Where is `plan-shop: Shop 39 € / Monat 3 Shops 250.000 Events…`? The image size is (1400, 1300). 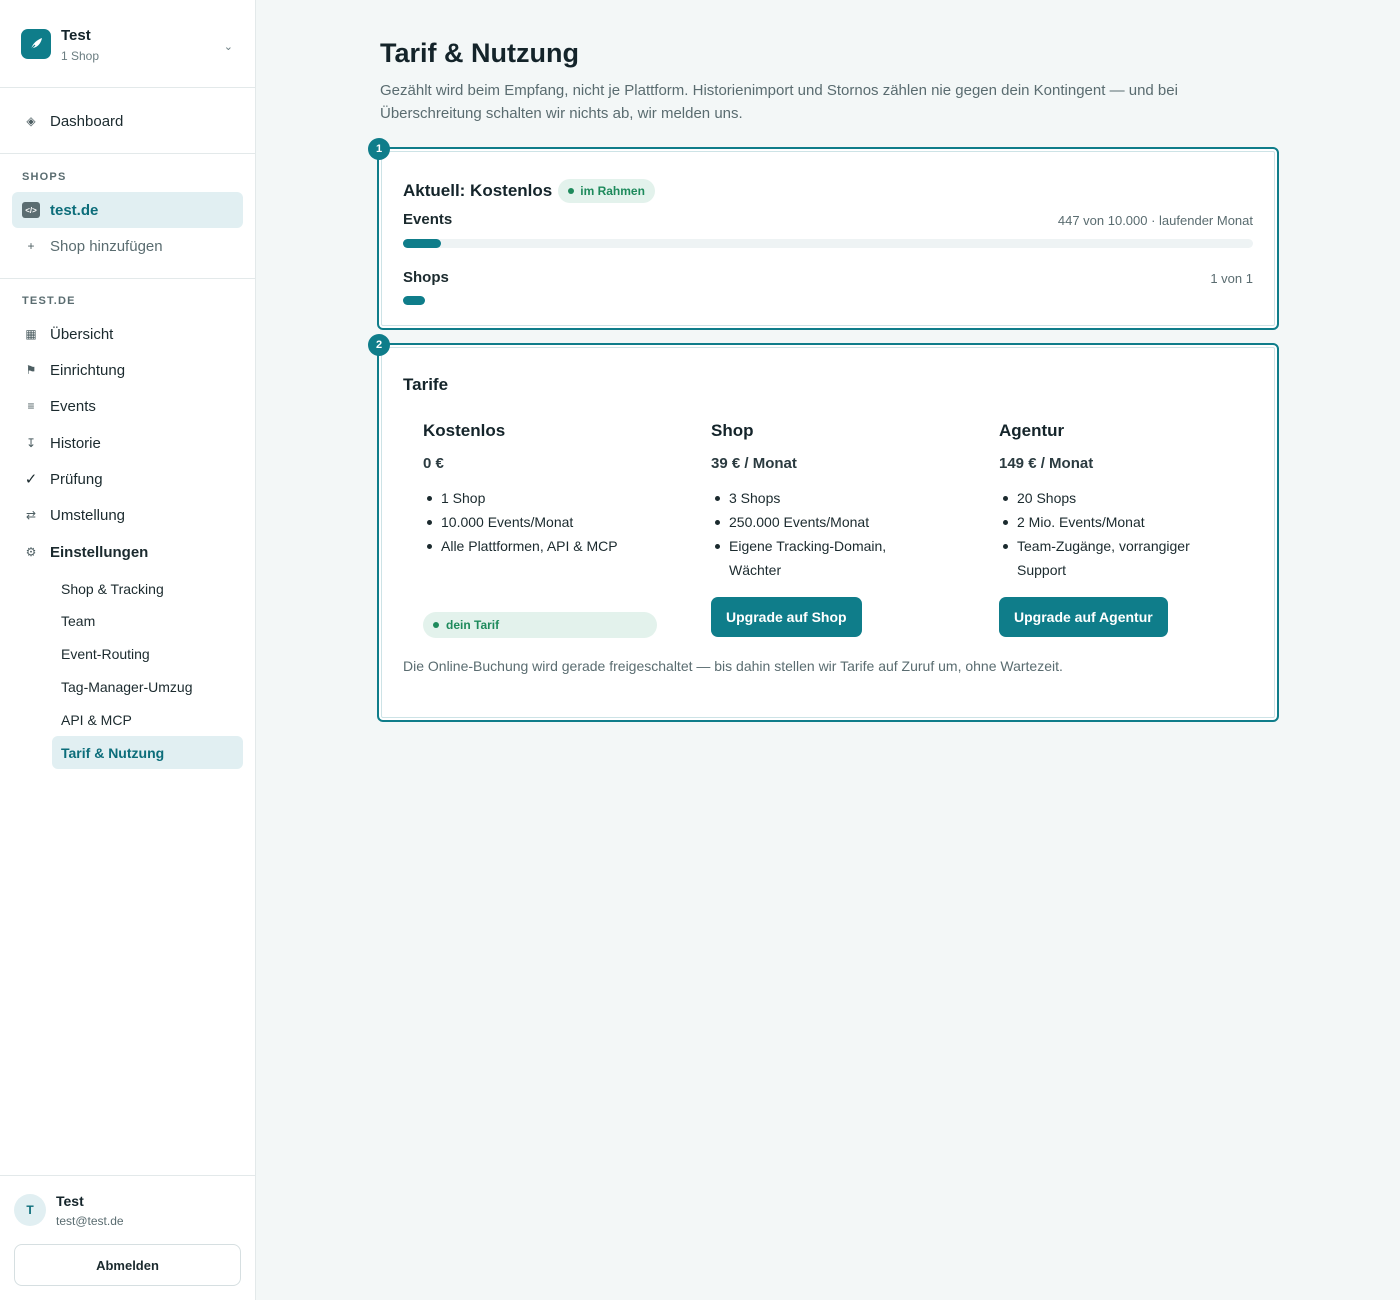 plan-shop: Shop 39 € / Monat 3 Shops 250.000 Events… is located at coordinates (811, 501).